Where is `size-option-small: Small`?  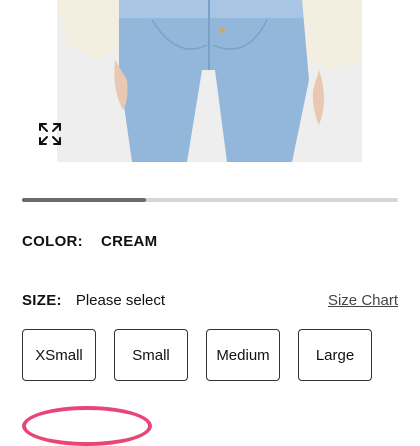
size-option-small: Small is located at coordinates (151, 355).